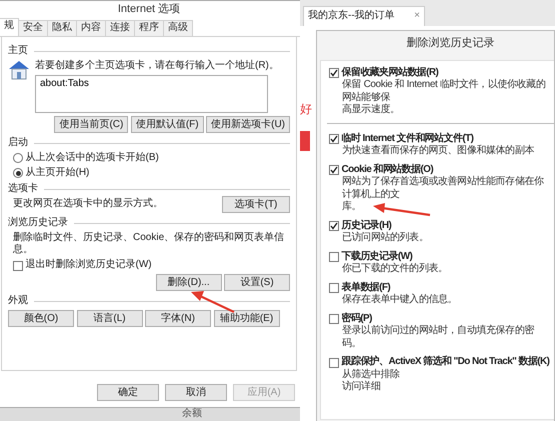 The width and height of the screenshot is (555, 421). What do you see at coordinates (451, 43) in the screenshot?
I see `window-title: 删除浏览历史记录` at bounding box center [451, 43].